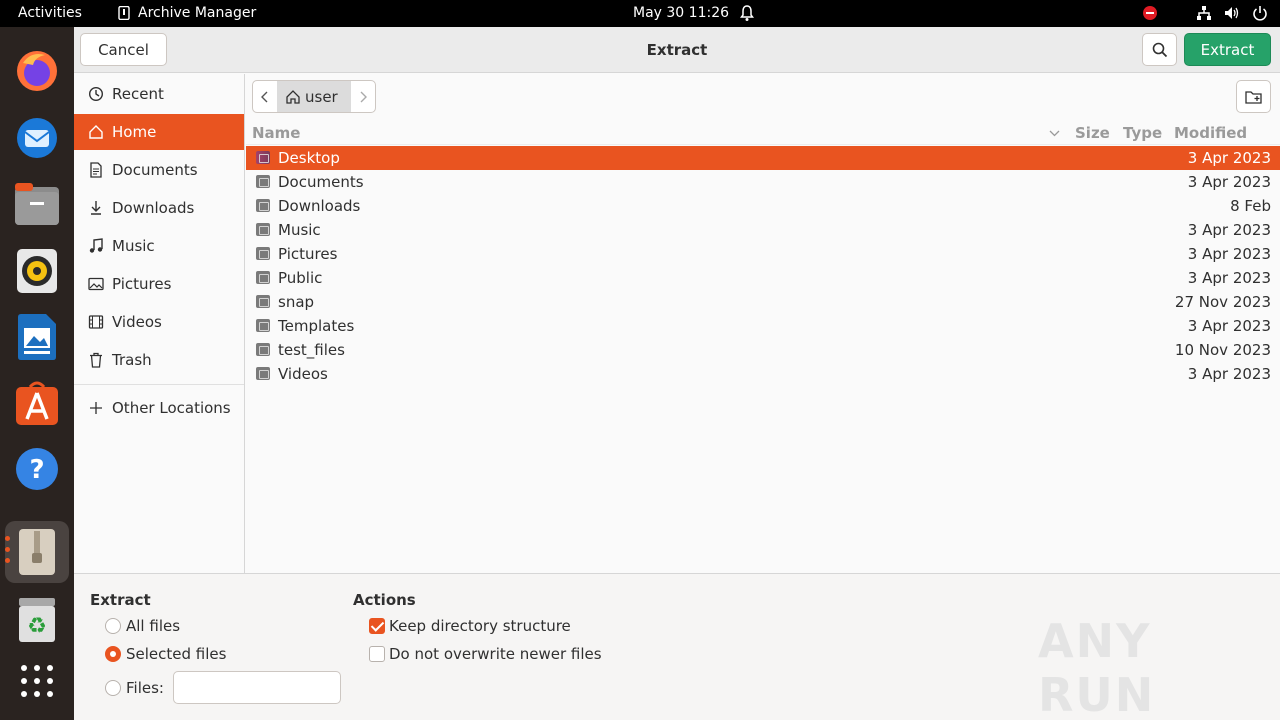  I want to click on search-icon, so click(1159, 49).